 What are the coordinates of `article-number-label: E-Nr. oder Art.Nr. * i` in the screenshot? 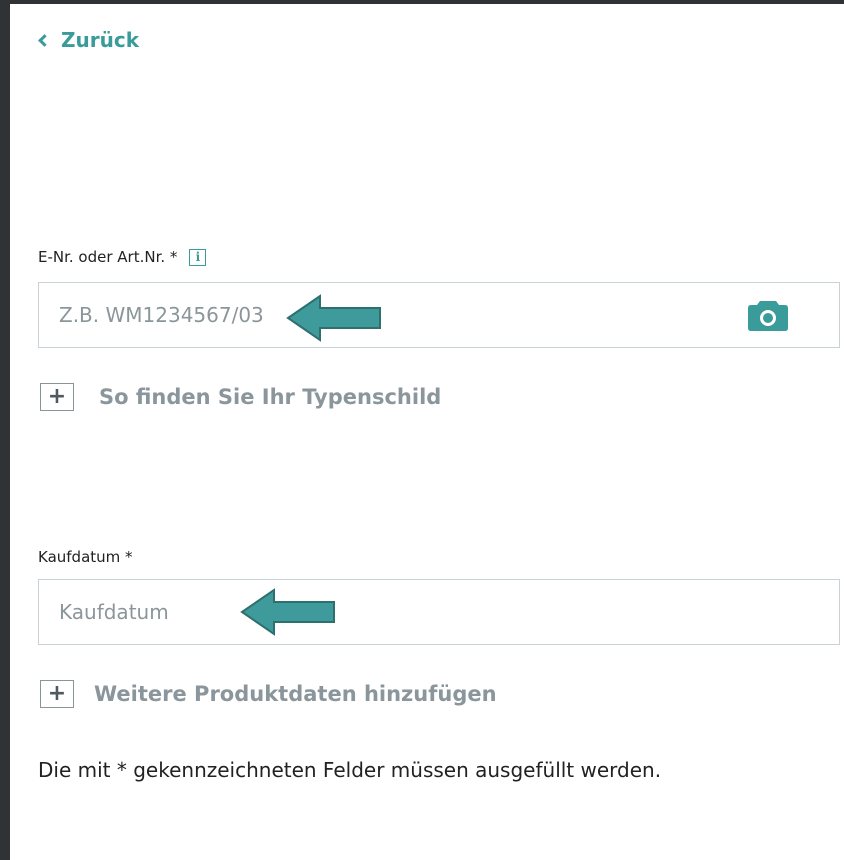 It's located at (122, 257).